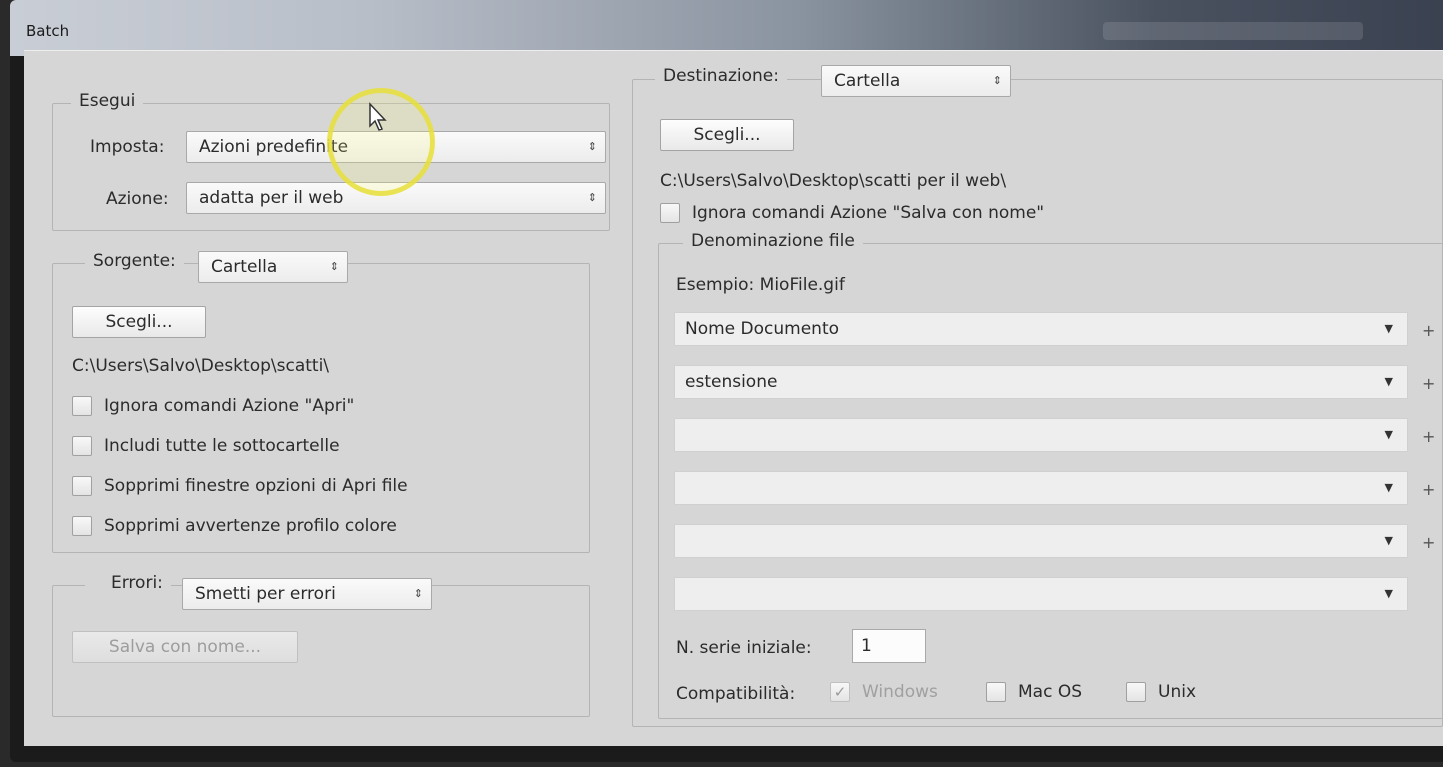 This screenshot has width=1443, height=767. What do you see at coordinates (134, 261) in the screenshot?
I see `sorgente-label: Sorgente:` at bounding box center [134, 261].